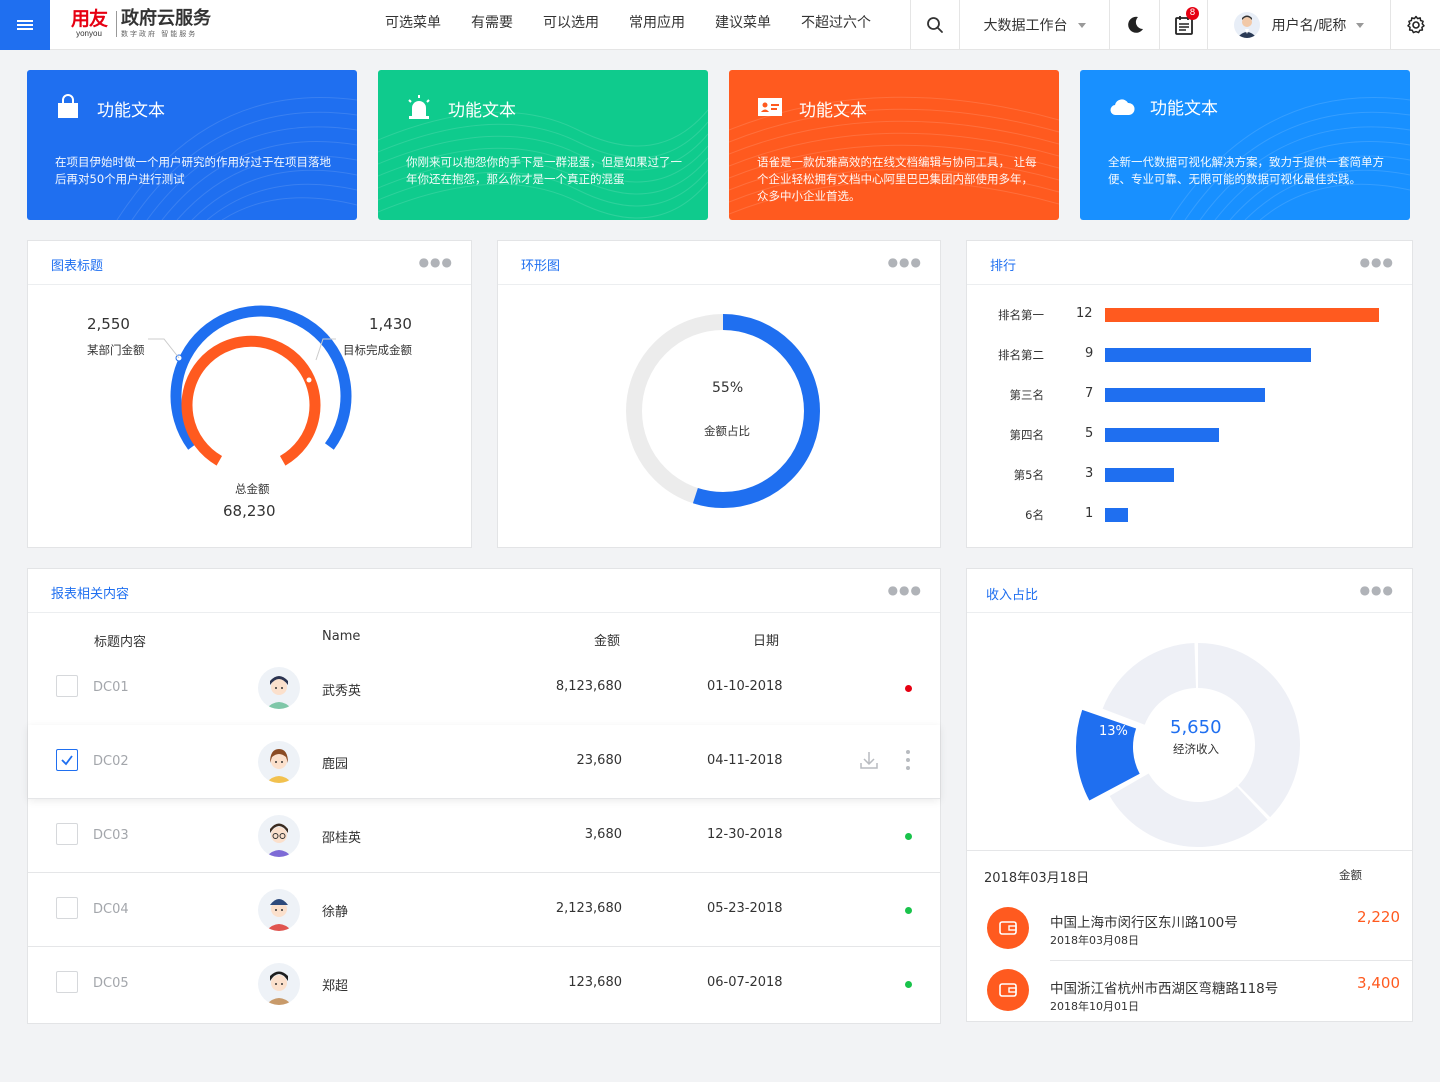  Describe the element at coordinates (335, 912) in the screenshot. I see `row-name: 徐静` at that location.